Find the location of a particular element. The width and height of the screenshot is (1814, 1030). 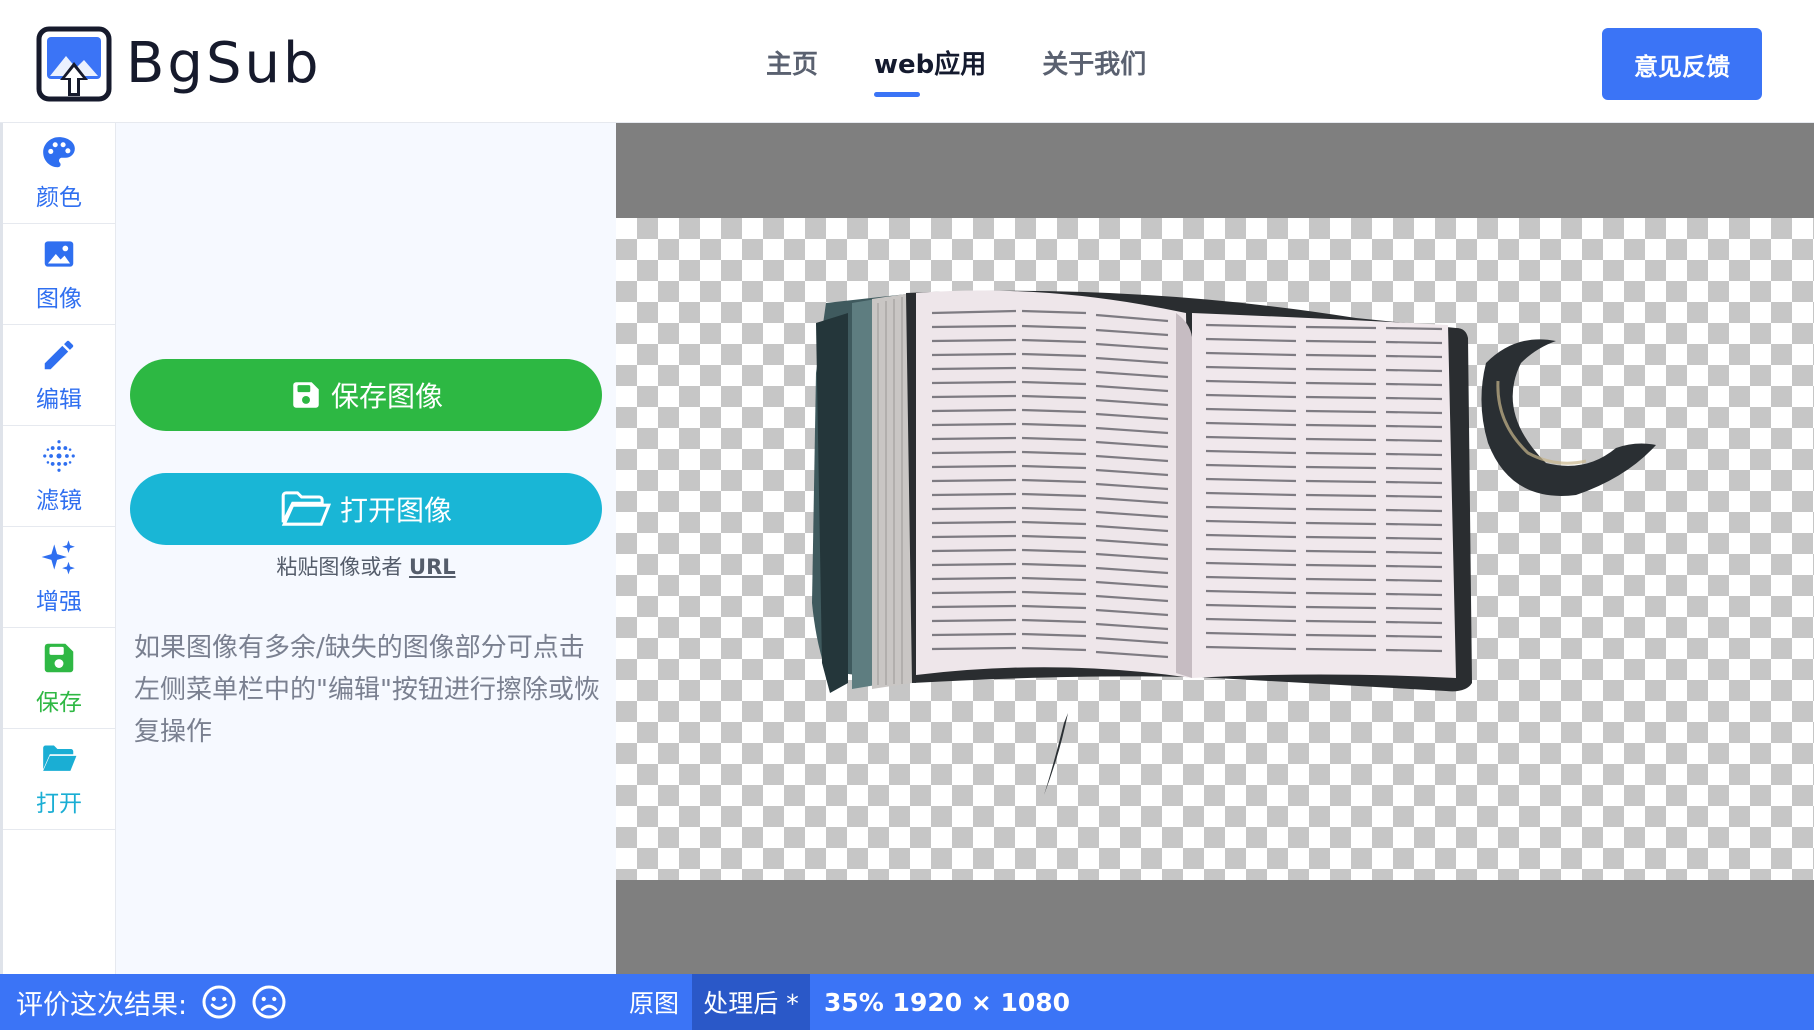

sidebar-item-enhance: 增强 is located at coordinates (59, 577).